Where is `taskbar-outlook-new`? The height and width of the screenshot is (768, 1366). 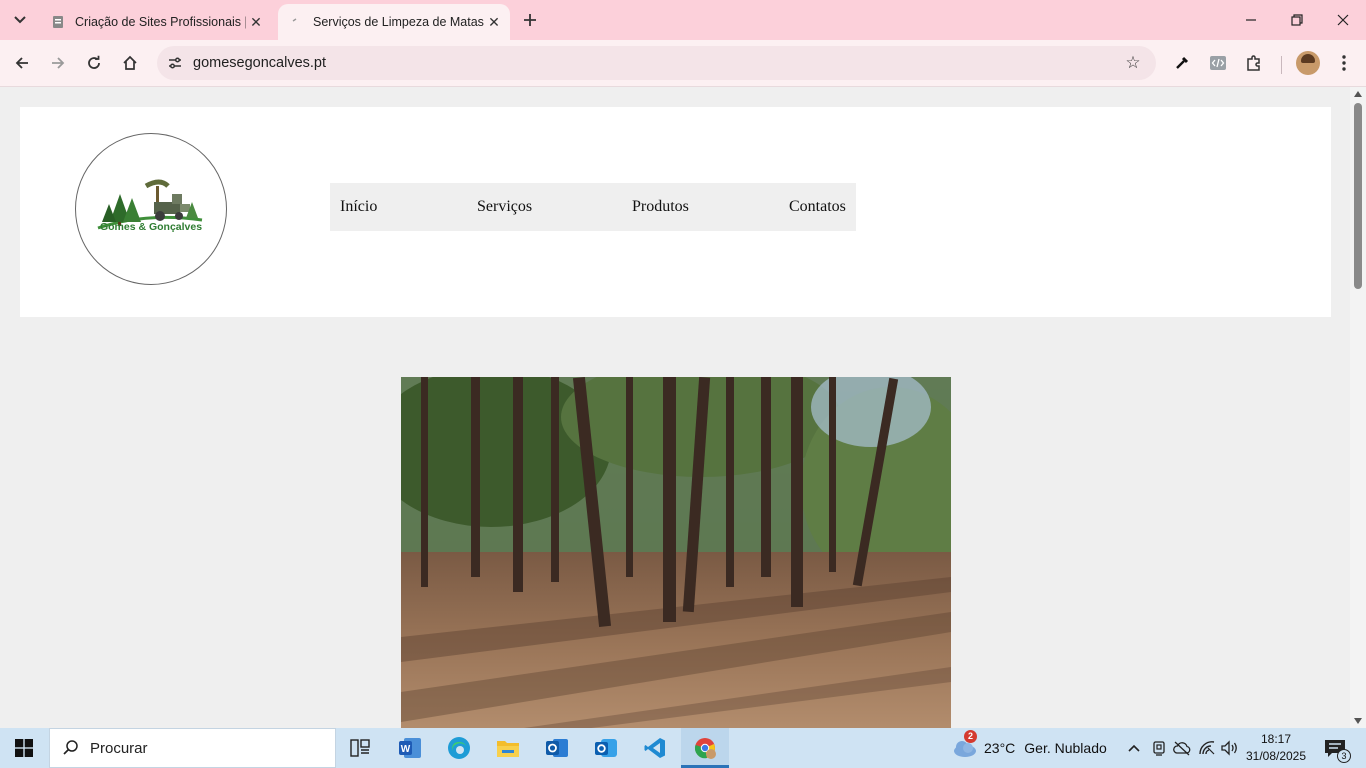
taskbar-outlook-new is located at coordinates (606, 748).